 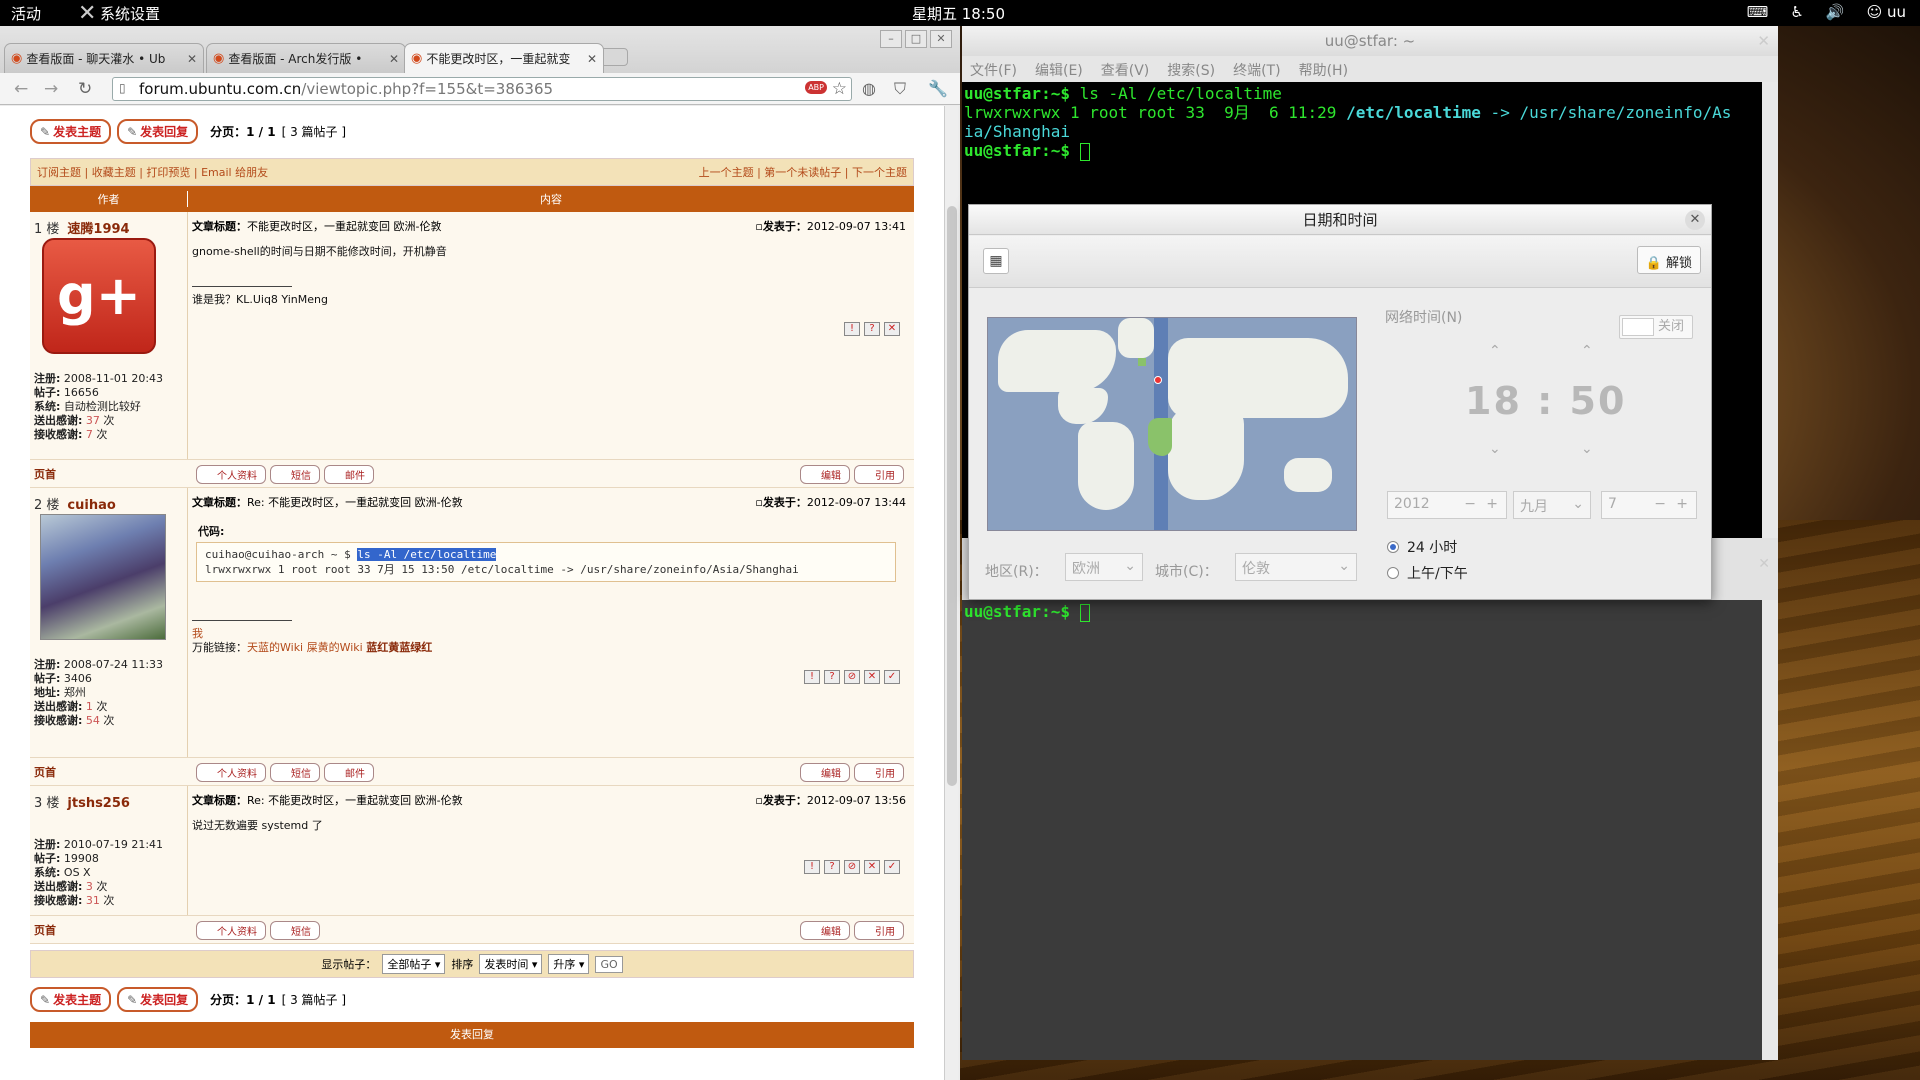 What do you see at coordinates (900, 89) in the screenshot?
I see `shield-extension-icon: ⛉` at bounding box center [900, 89].